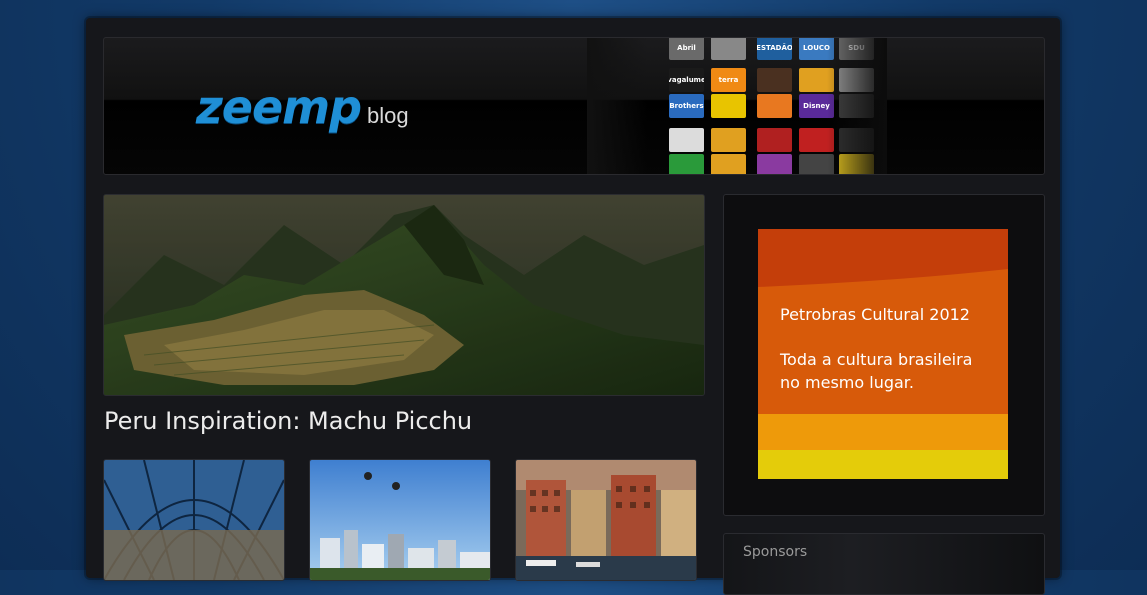  I want to click on tiles-fade-right, so click(857, 106).